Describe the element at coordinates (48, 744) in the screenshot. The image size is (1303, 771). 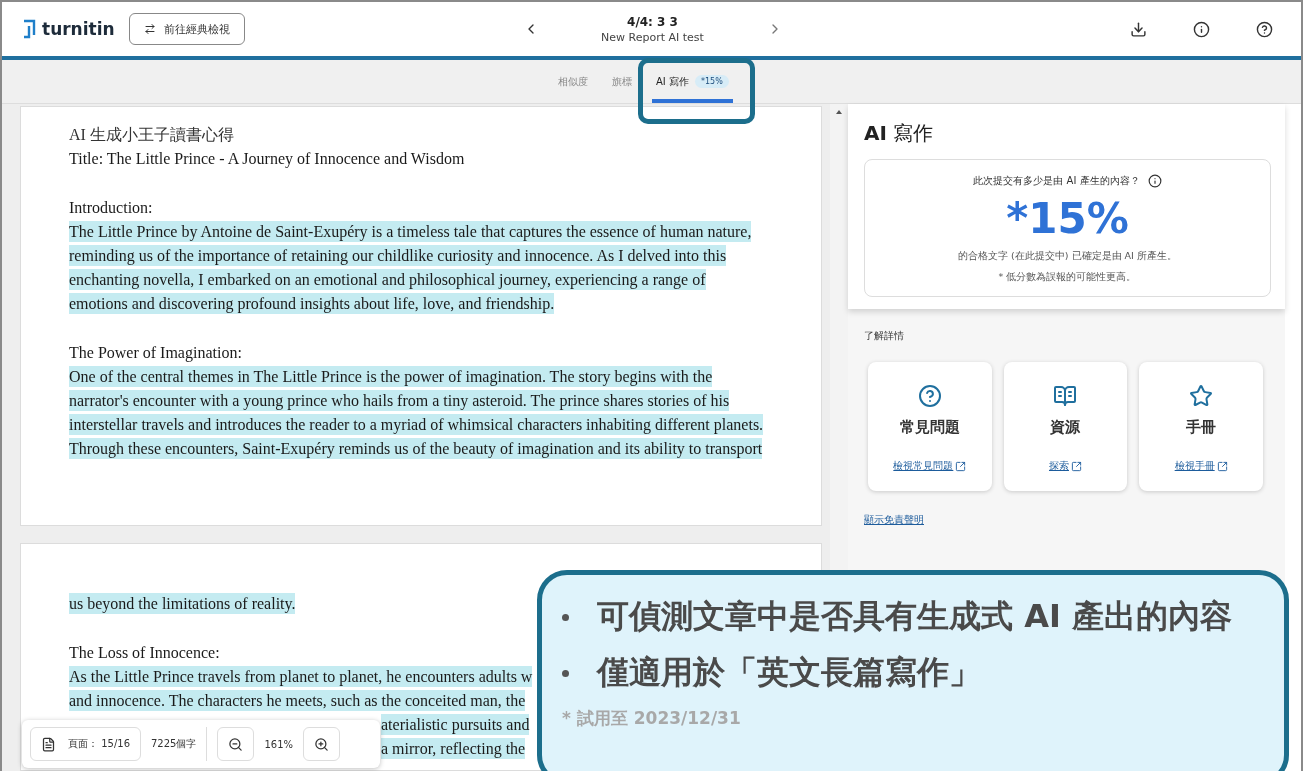
I see `document-icon` at that location.